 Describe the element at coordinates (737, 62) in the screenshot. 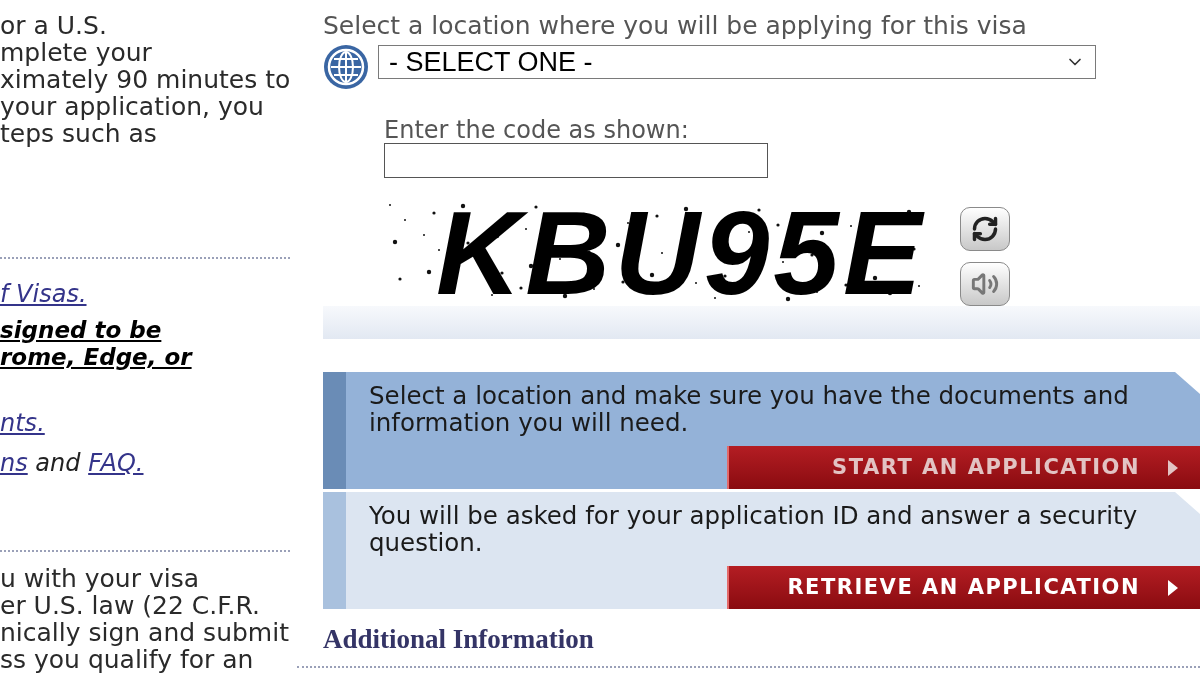

I see `location-select: - SELECT ONE -` at that location.